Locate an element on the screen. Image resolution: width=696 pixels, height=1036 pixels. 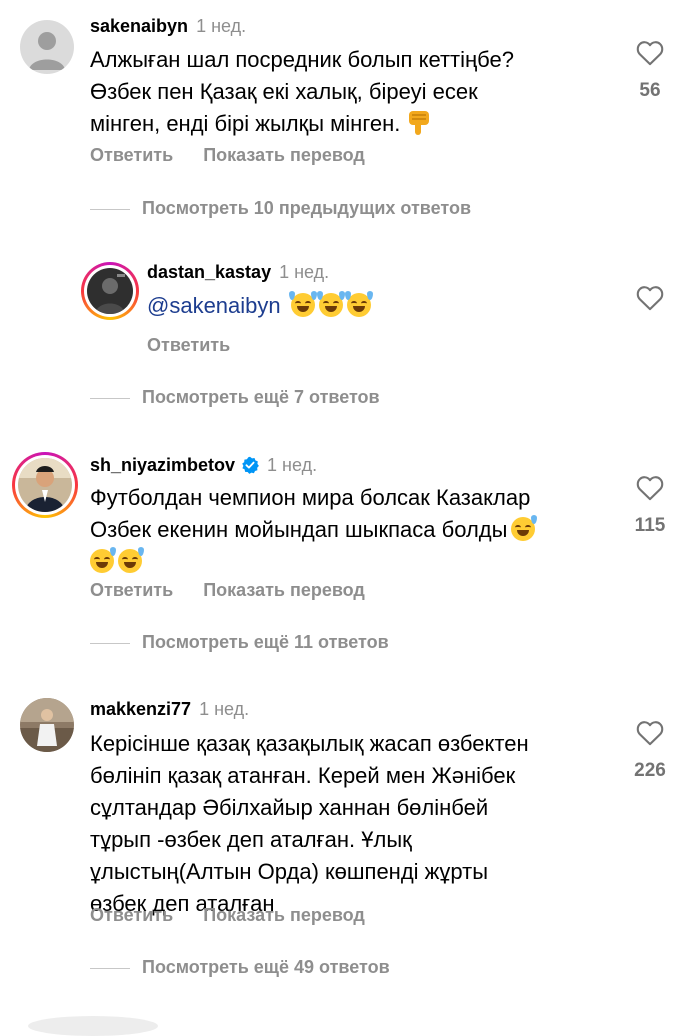
thumbs-down-emoji is located at coordinates (419, 127).